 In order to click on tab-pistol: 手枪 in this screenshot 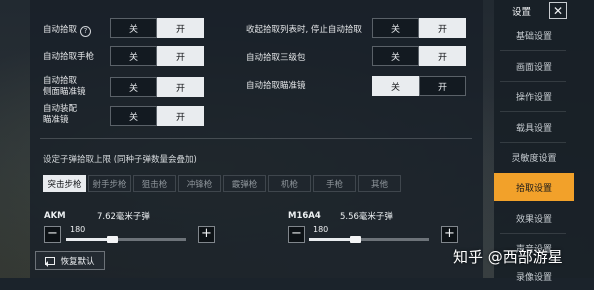, I will do `click(334, 183)`.